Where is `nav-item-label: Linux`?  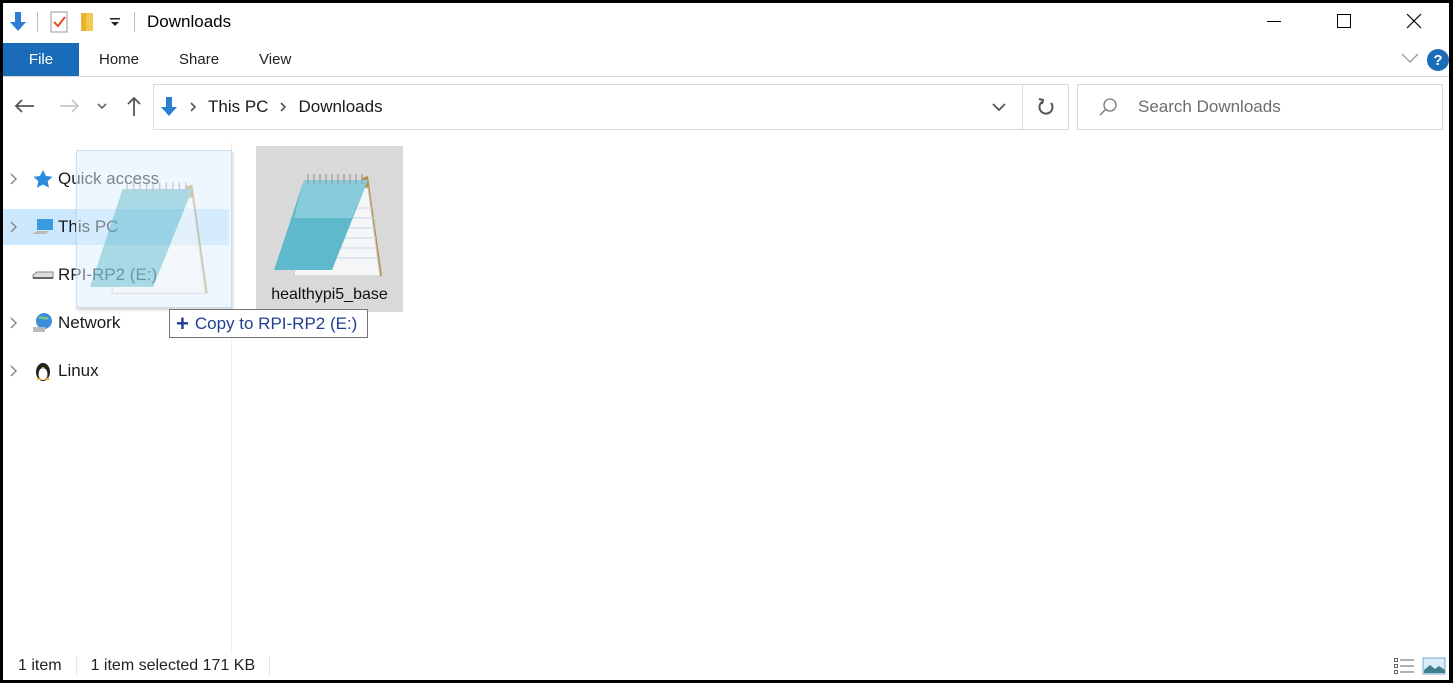
nav-item-label: Linux is located at coordinates (78, 370).